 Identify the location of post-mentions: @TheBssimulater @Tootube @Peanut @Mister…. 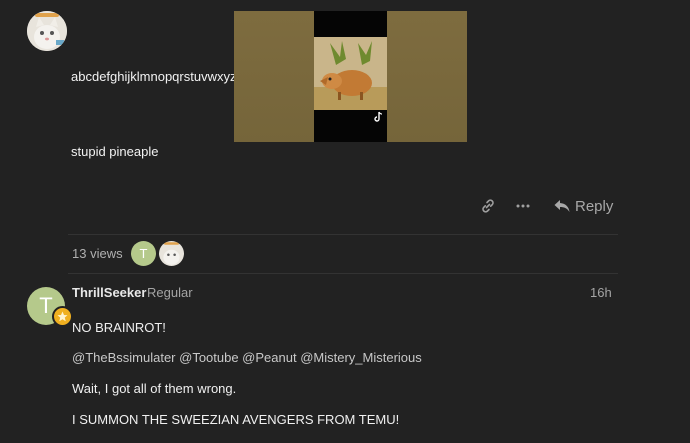
(247, 357).